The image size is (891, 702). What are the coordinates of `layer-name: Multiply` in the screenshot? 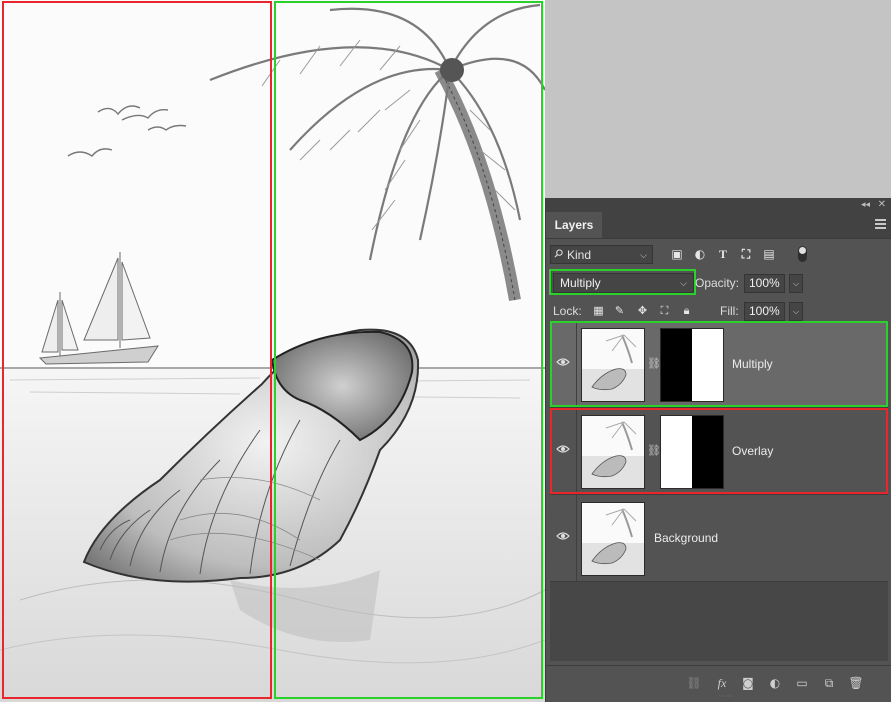 It's located at (752, 364).